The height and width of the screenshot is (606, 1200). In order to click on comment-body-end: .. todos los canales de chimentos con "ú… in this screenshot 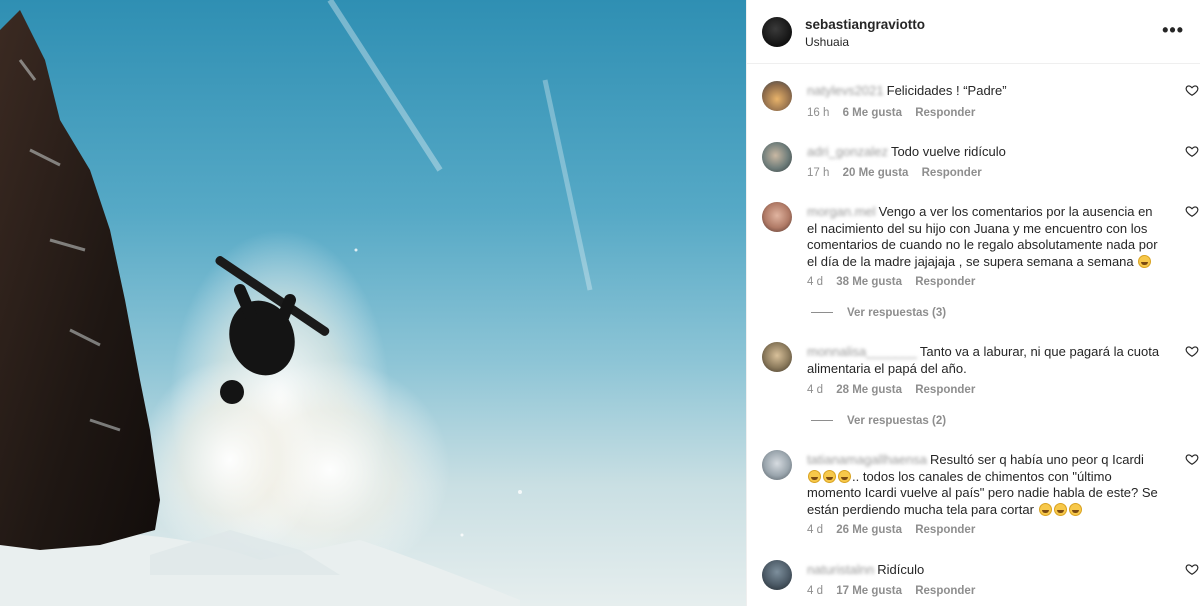, I will do `click(982, 492)`.